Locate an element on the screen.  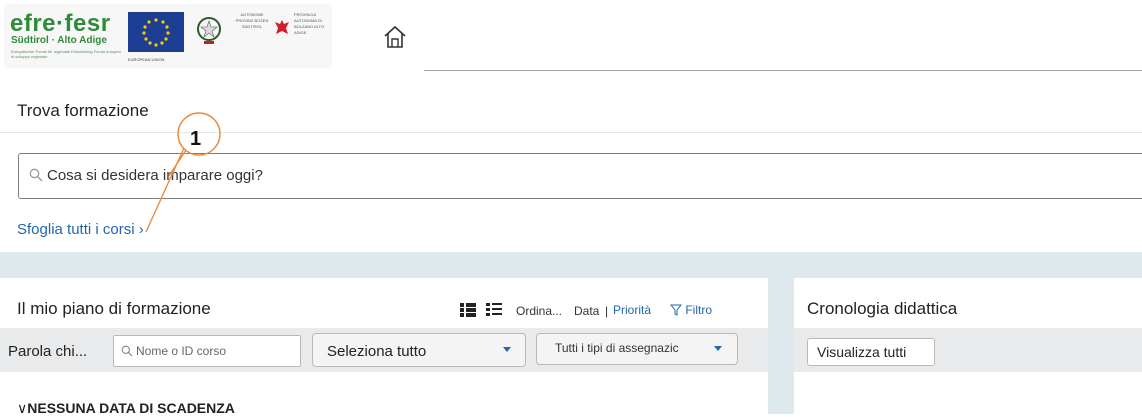
select-all-label: Seleziona tutto is located at coordinates (377, 351).